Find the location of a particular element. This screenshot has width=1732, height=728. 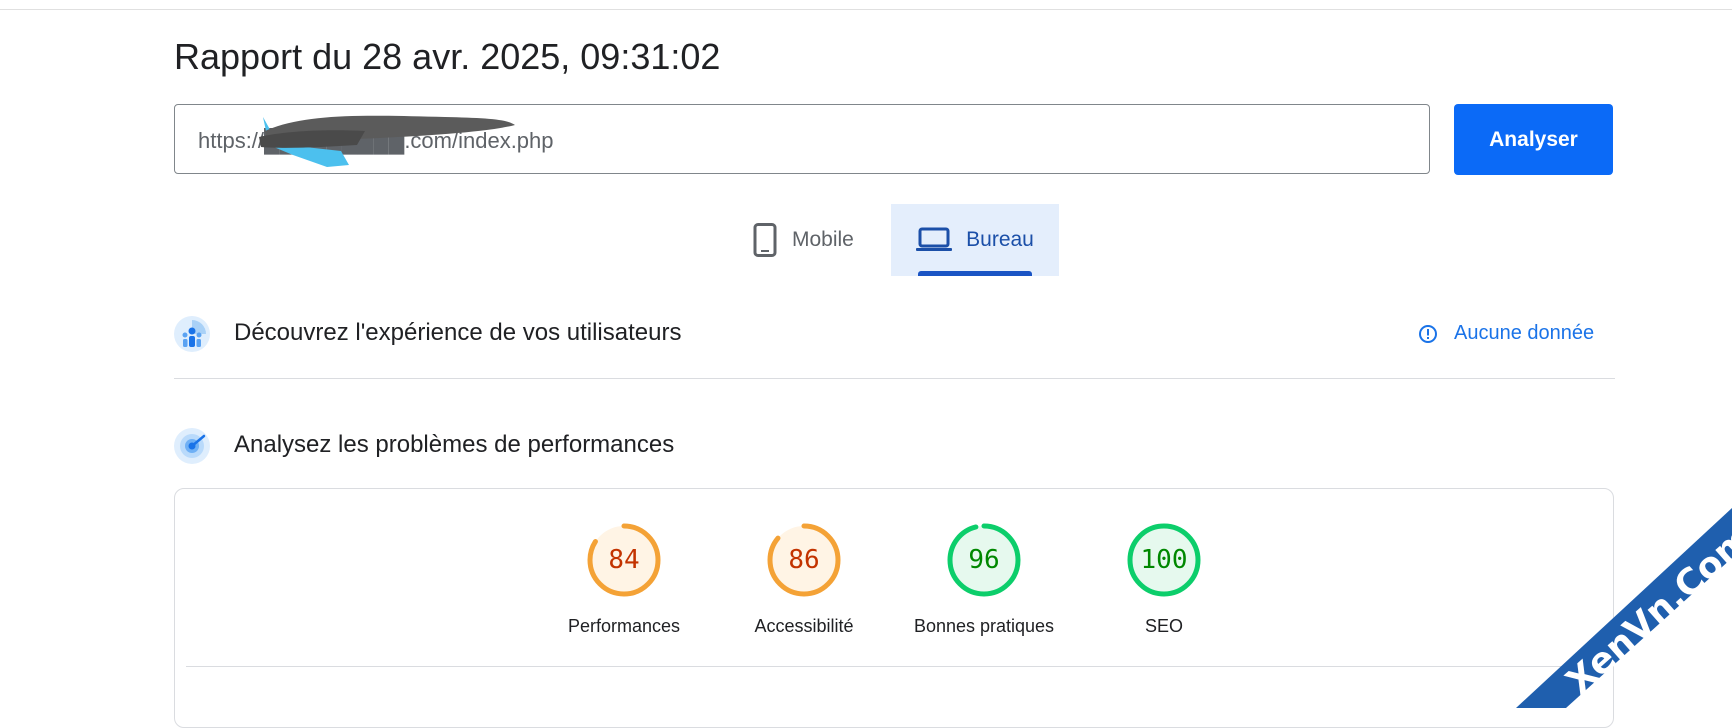

score-label-accessibility: Accessibilité is located at coordinates (804, 626).